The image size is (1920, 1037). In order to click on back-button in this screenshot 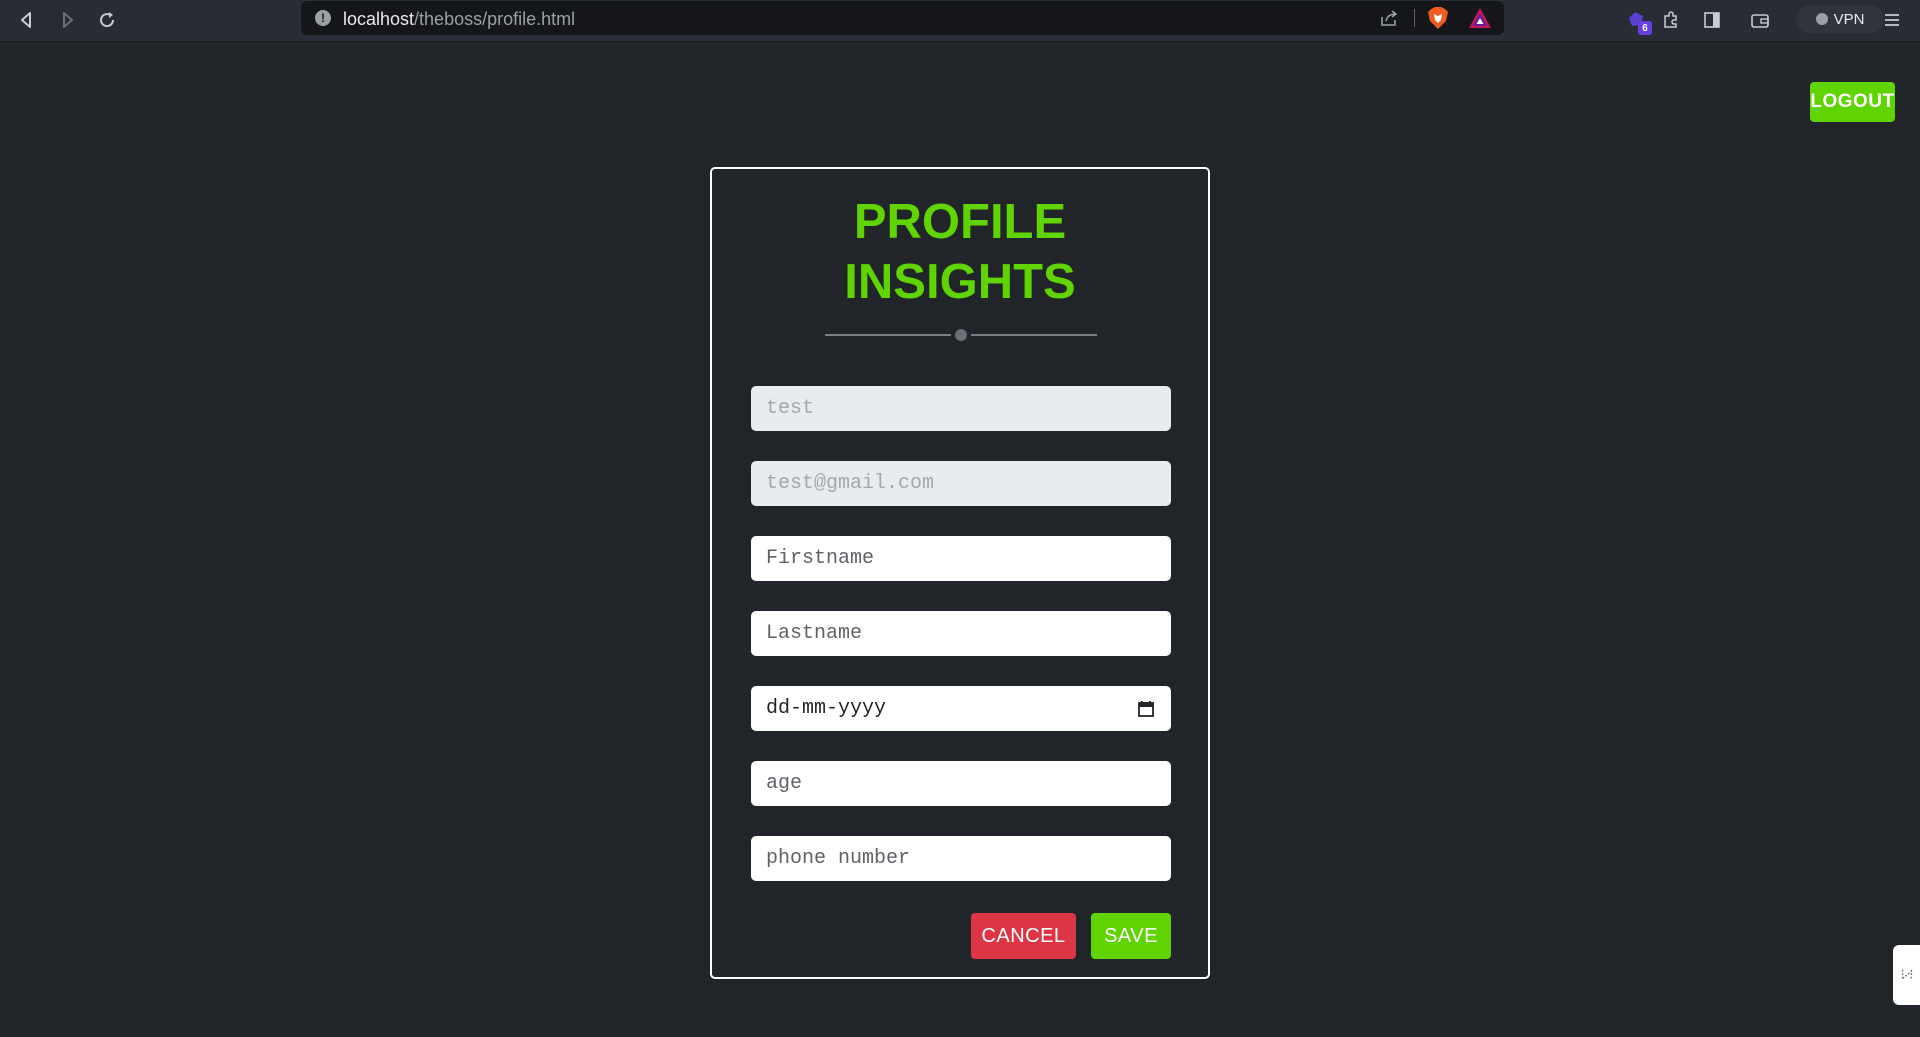, I will do `click(27, 20)`.